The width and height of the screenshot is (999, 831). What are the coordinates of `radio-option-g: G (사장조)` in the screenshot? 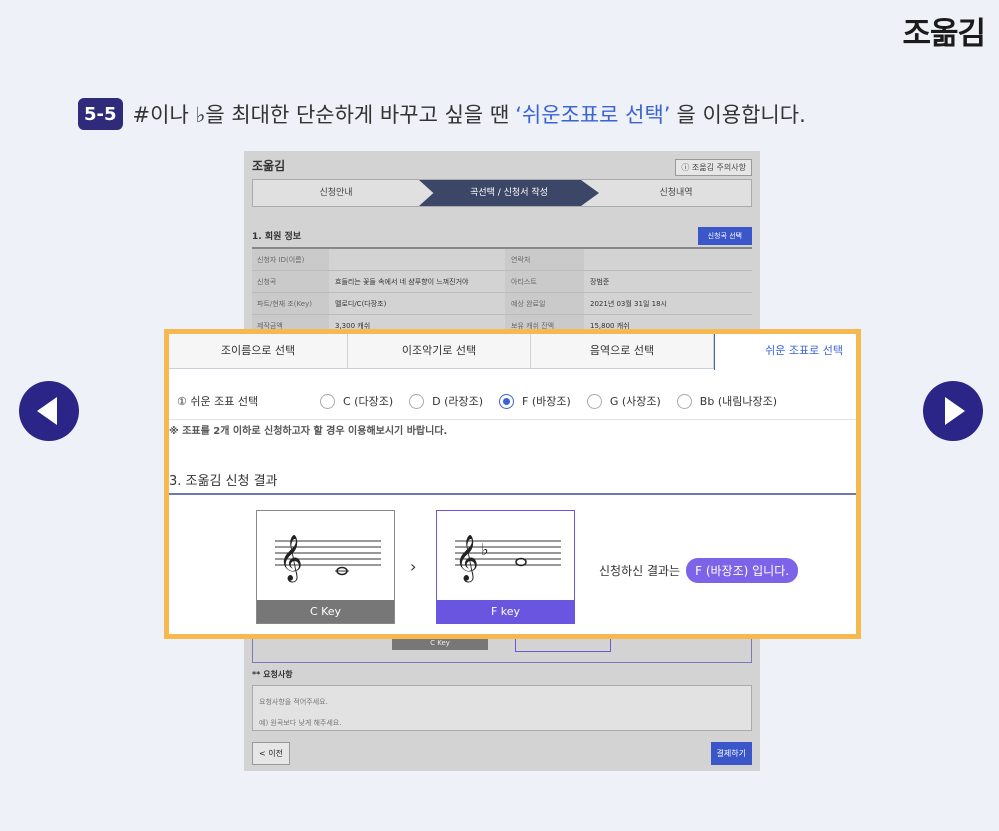 It's located at (623, 401).